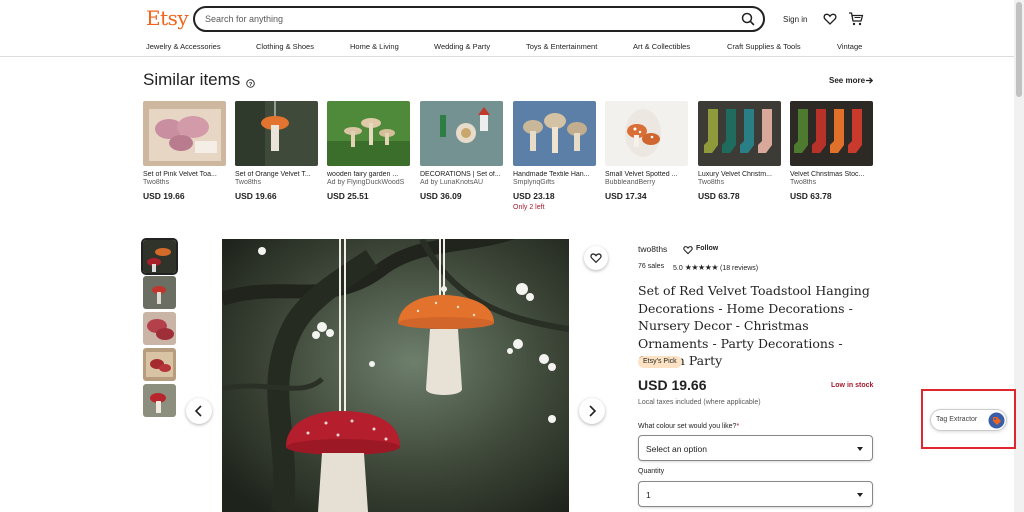 The width and height of the screenshot is (1024, 512). I want to click on quantity-label: Quantity, so click(651, 471).